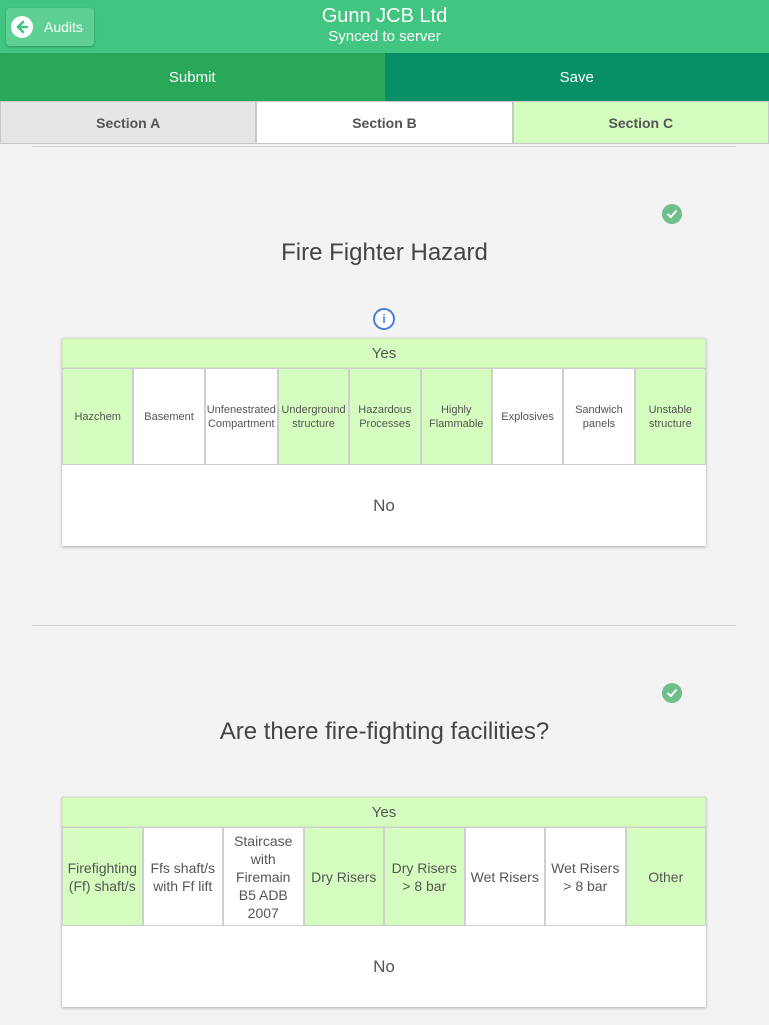 The height and width of the screenshot is (1025, 769). What do you see at coordinates (670, 416) in the screenshot?
I see `option-unstable-structure: Unstable structure` at bounding box center [670, 416].